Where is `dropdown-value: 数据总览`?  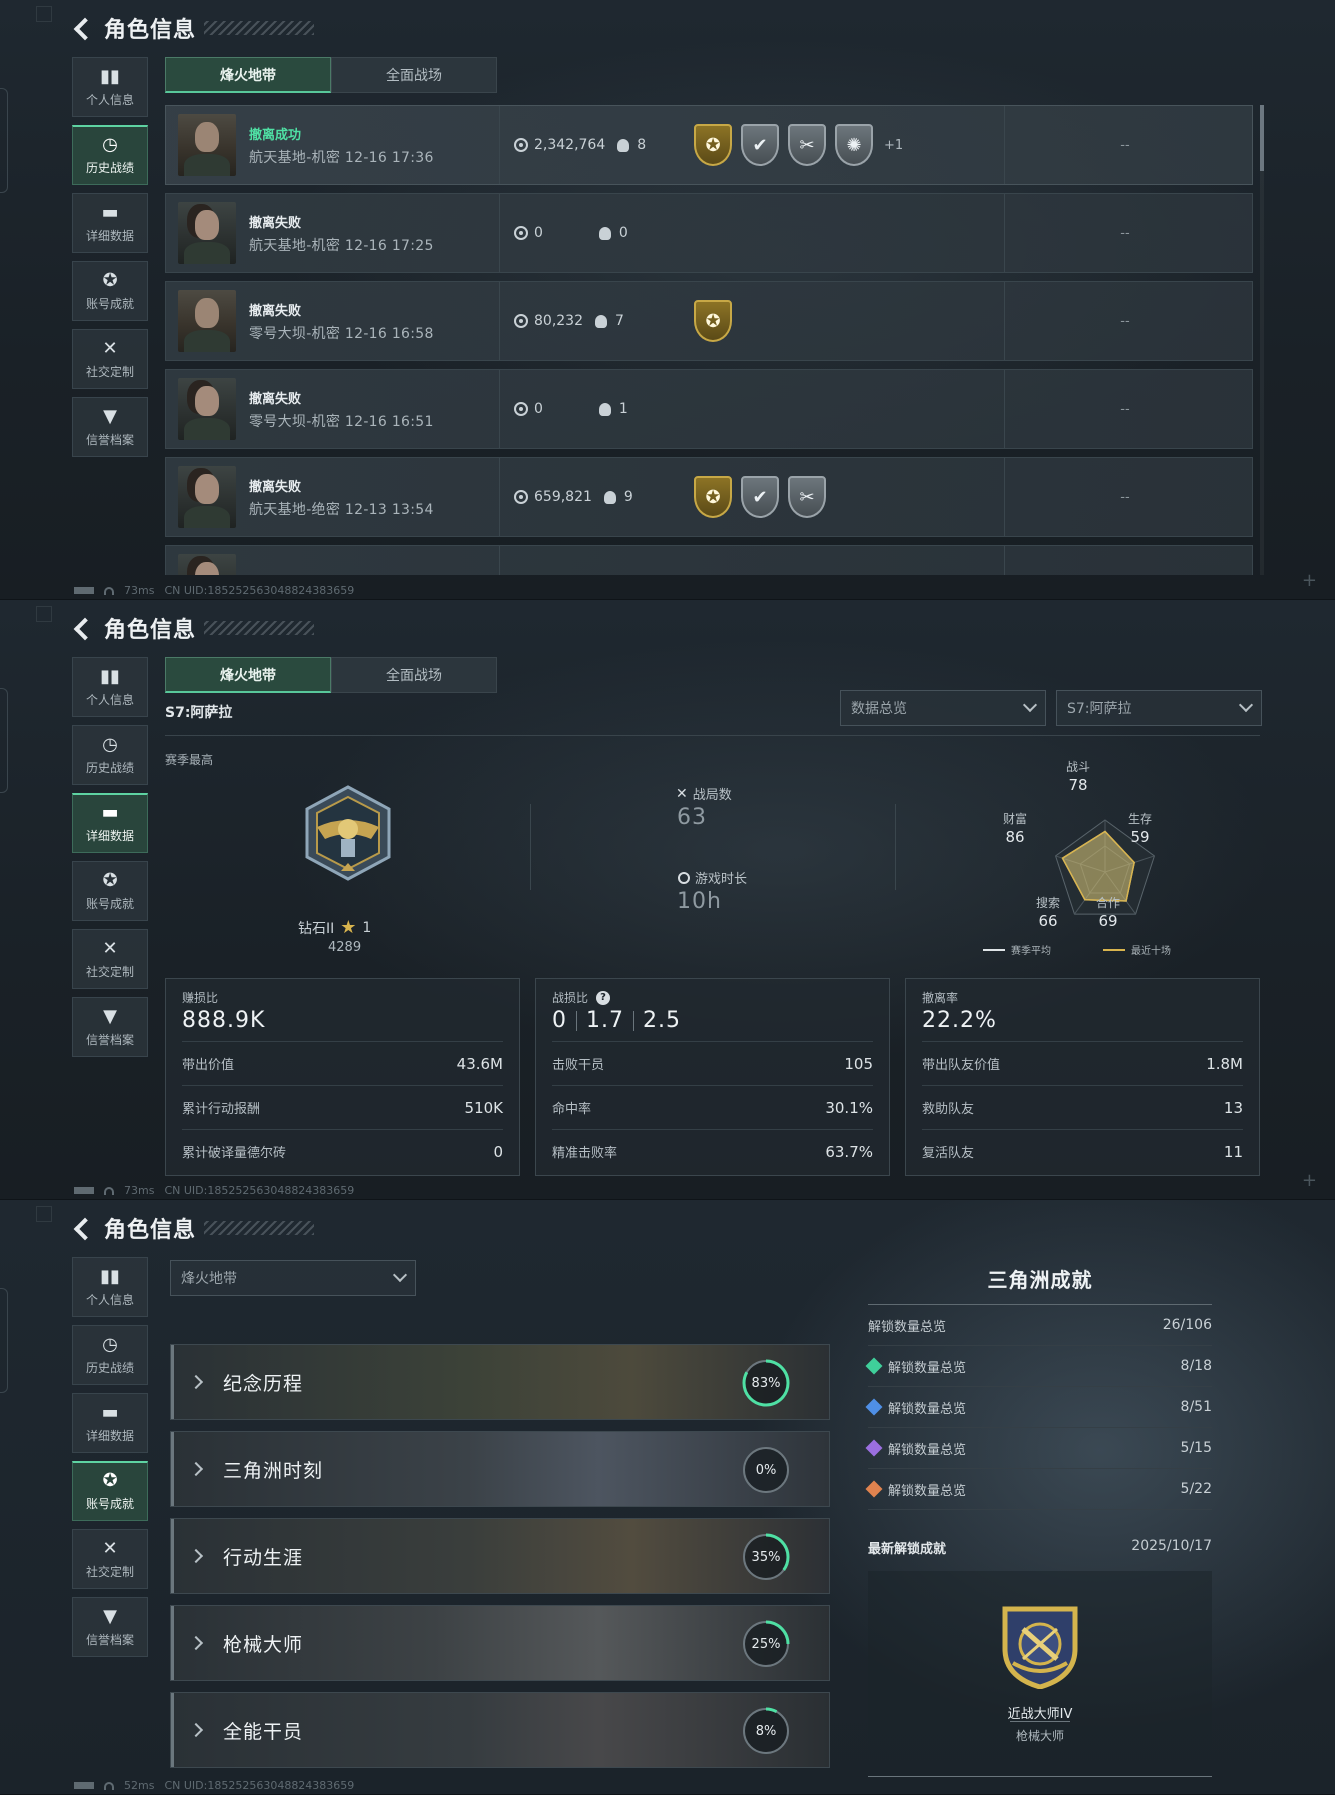
dropdown-value: 数据总览 is located at coordinates (879, 709).